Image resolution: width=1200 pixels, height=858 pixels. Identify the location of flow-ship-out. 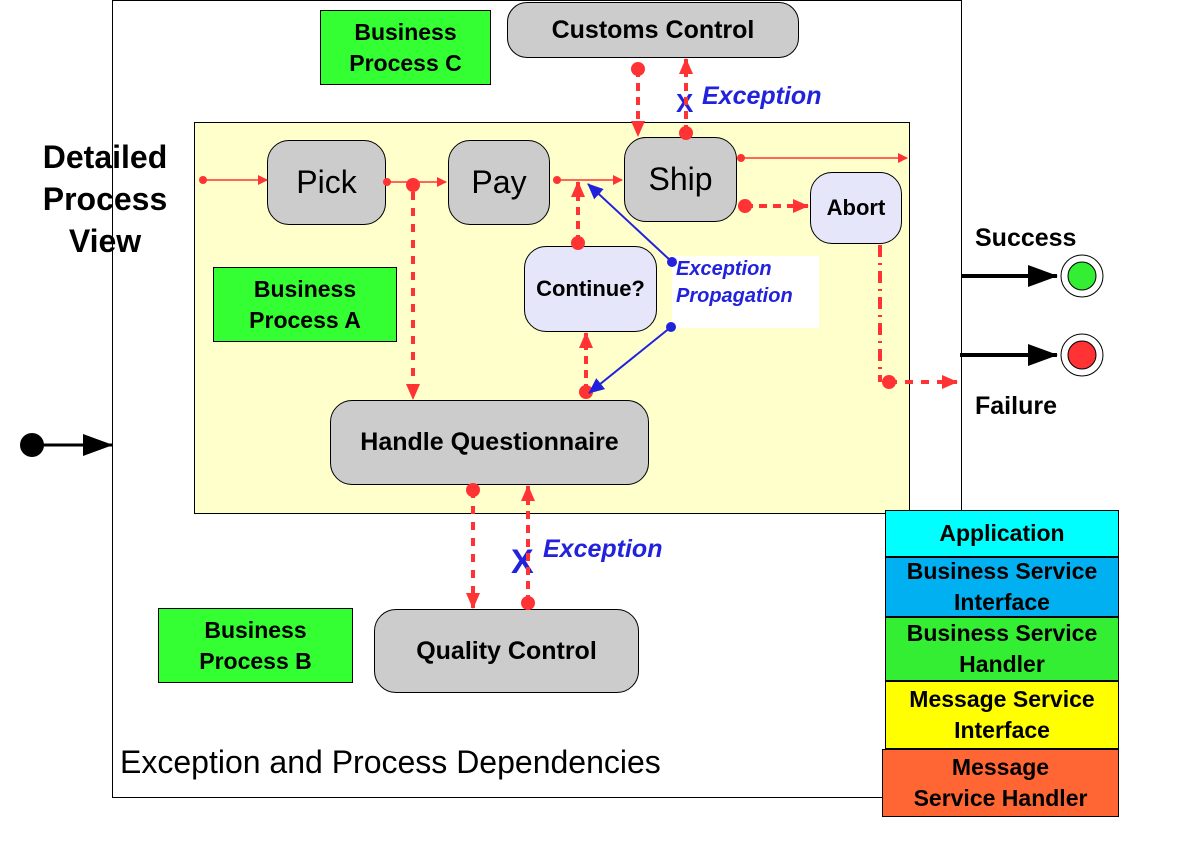
(822, 158).